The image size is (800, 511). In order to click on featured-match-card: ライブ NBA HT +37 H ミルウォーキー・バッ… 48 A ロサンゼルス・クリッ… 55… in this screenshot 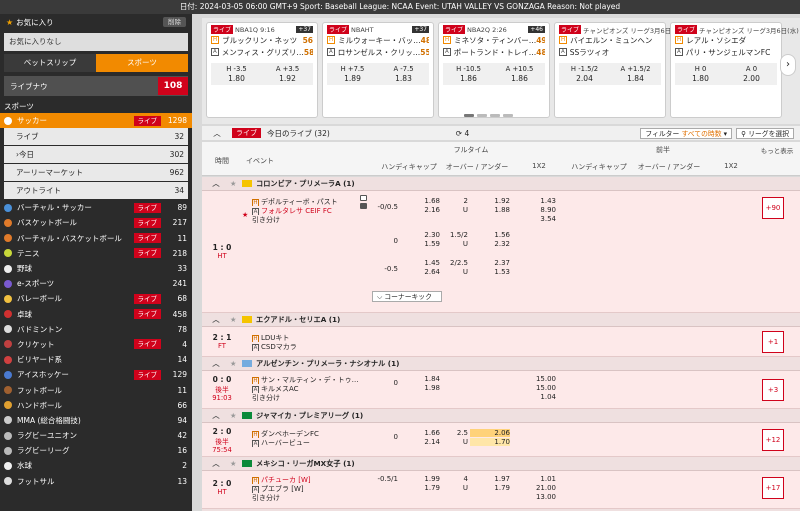, I will do `click(378, 70)`.